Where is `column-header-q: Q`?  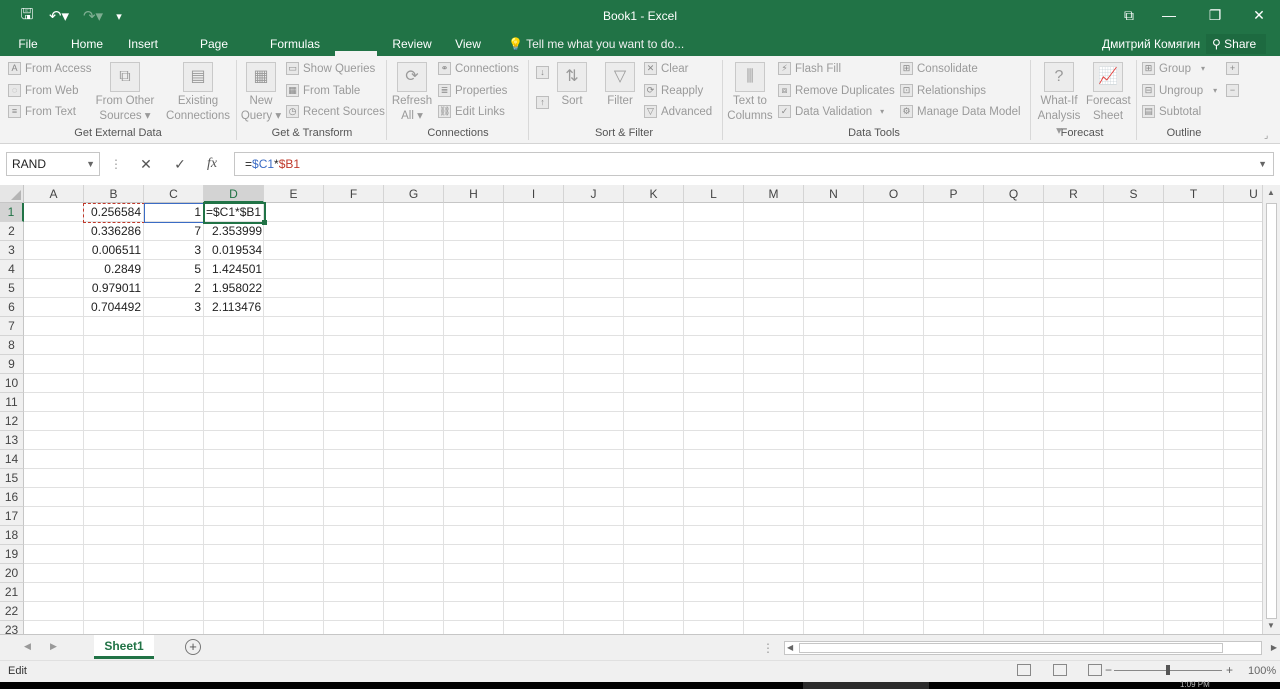 column-header-q: Q is located at coordinates (1014, 194).